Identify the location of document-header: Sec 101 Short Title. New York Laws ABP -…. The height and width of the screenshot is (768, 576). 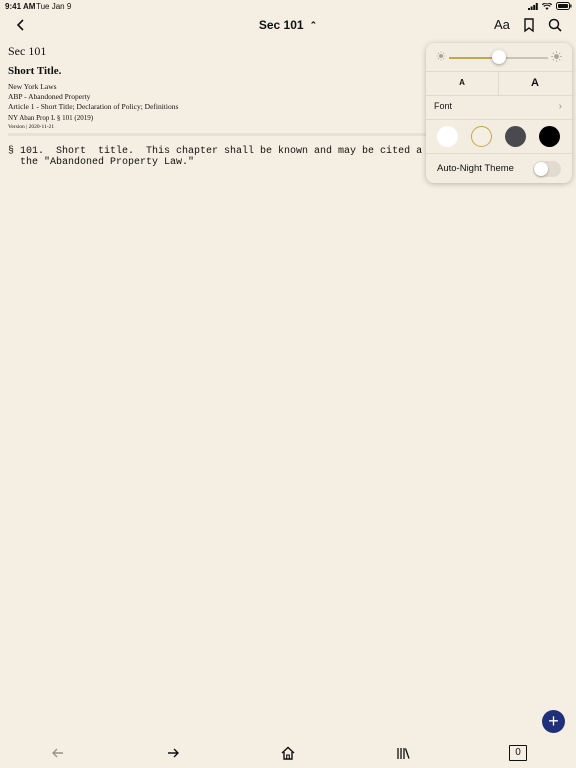
(93, 87).